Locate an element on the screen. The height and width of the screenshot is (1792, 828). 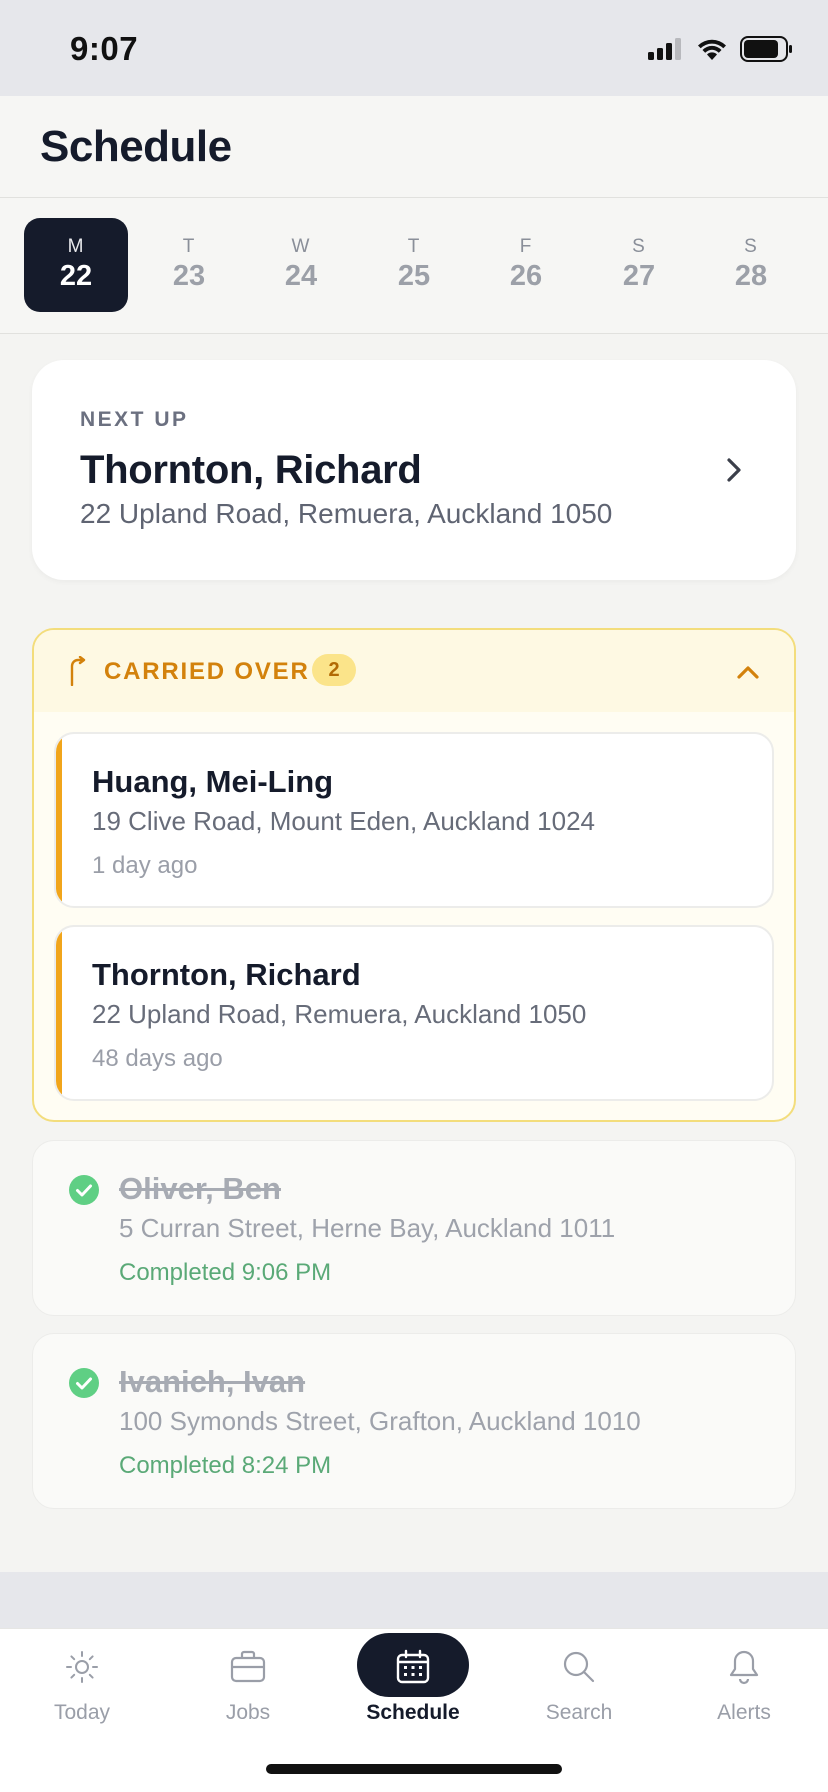
day-letter: F is located at coordinates (526, 246).